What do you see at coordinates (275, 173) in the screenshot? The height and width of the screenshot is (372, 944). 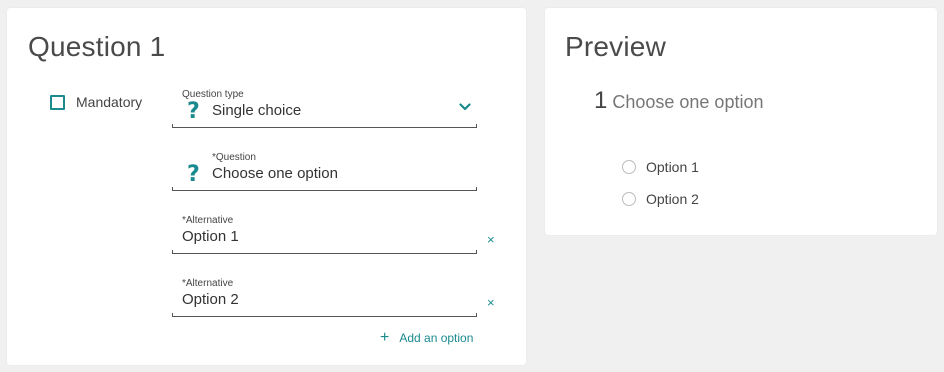 I see `question-field-value: Choose one option` at bounding box center [275, 173].